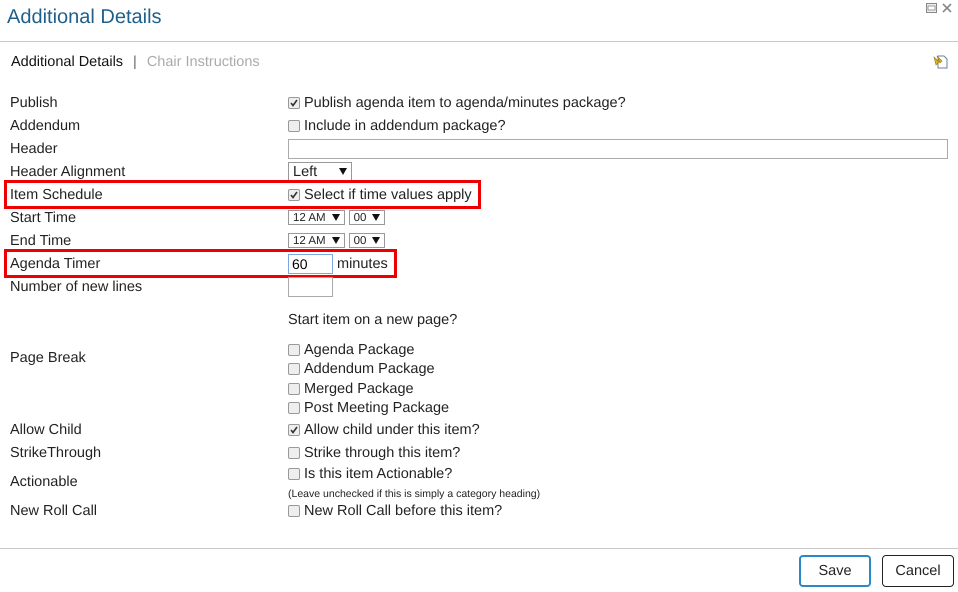 The image size is (958, 592). Describe the element at coordinates (918, 570) in the screenshot. I see `cancel-button: Cancel` at that location.